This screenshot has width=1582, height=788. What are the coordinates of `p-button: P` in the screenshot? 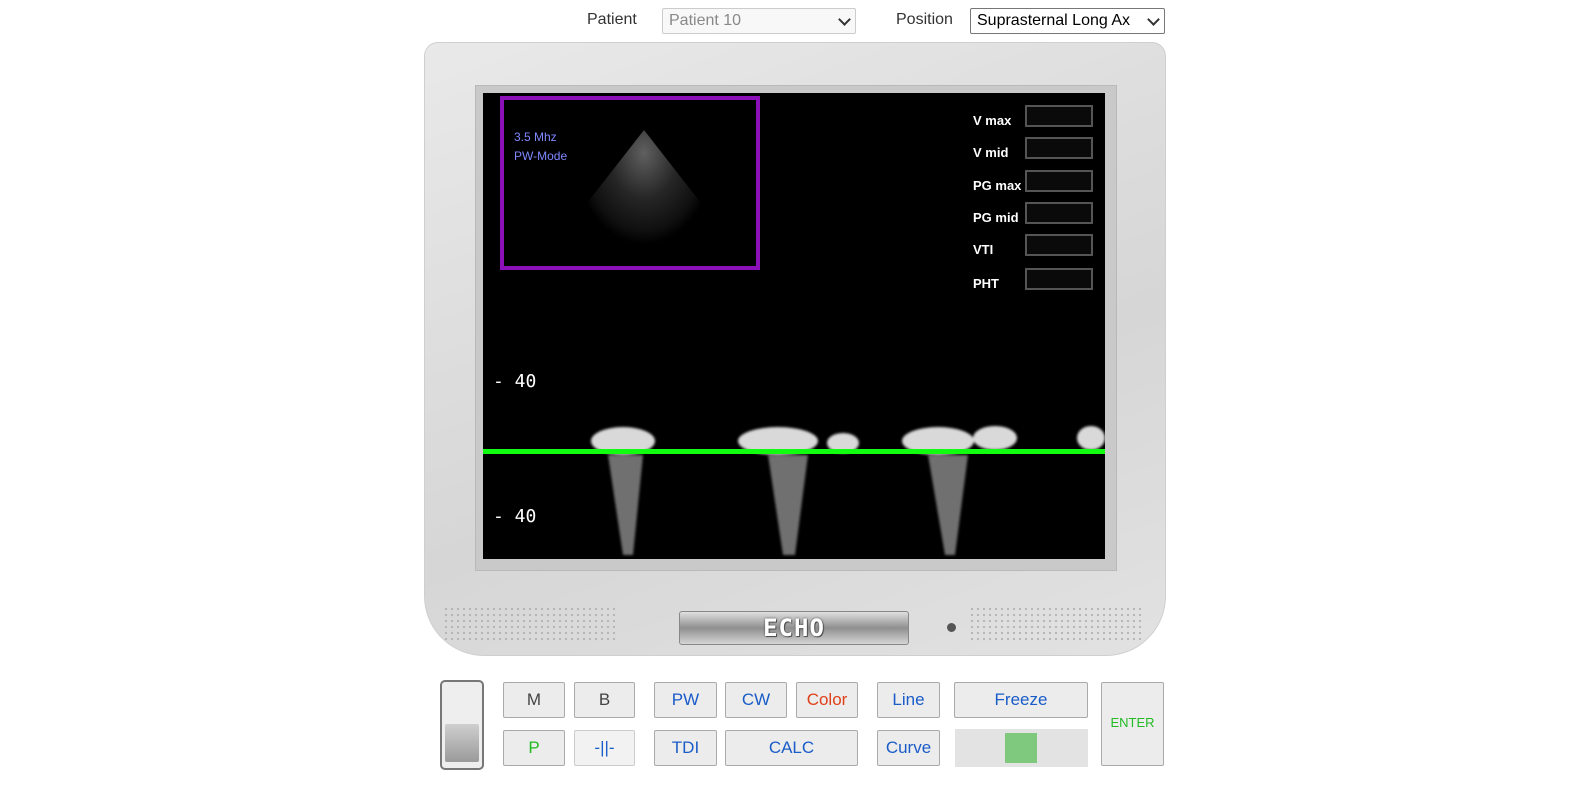 It's located at (534, 748).